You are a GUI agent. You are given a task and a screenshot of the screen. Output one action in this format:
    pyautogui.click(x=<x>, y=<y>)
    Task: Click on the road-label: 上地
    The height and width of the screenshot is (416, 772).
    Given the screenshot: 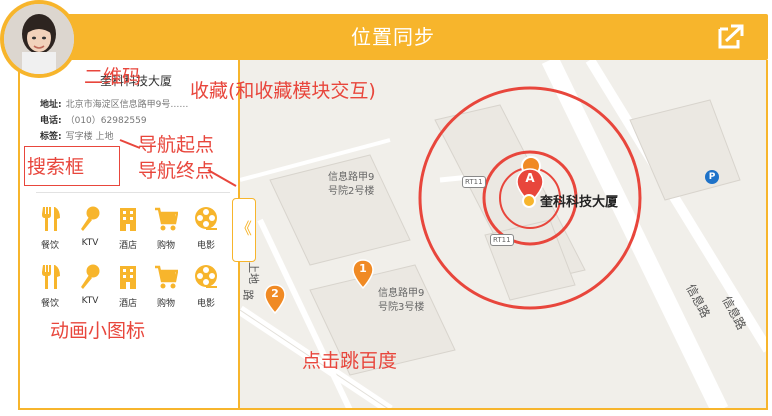 What is the action you would take?
    pyautogui.click(x=253, y=273)
    